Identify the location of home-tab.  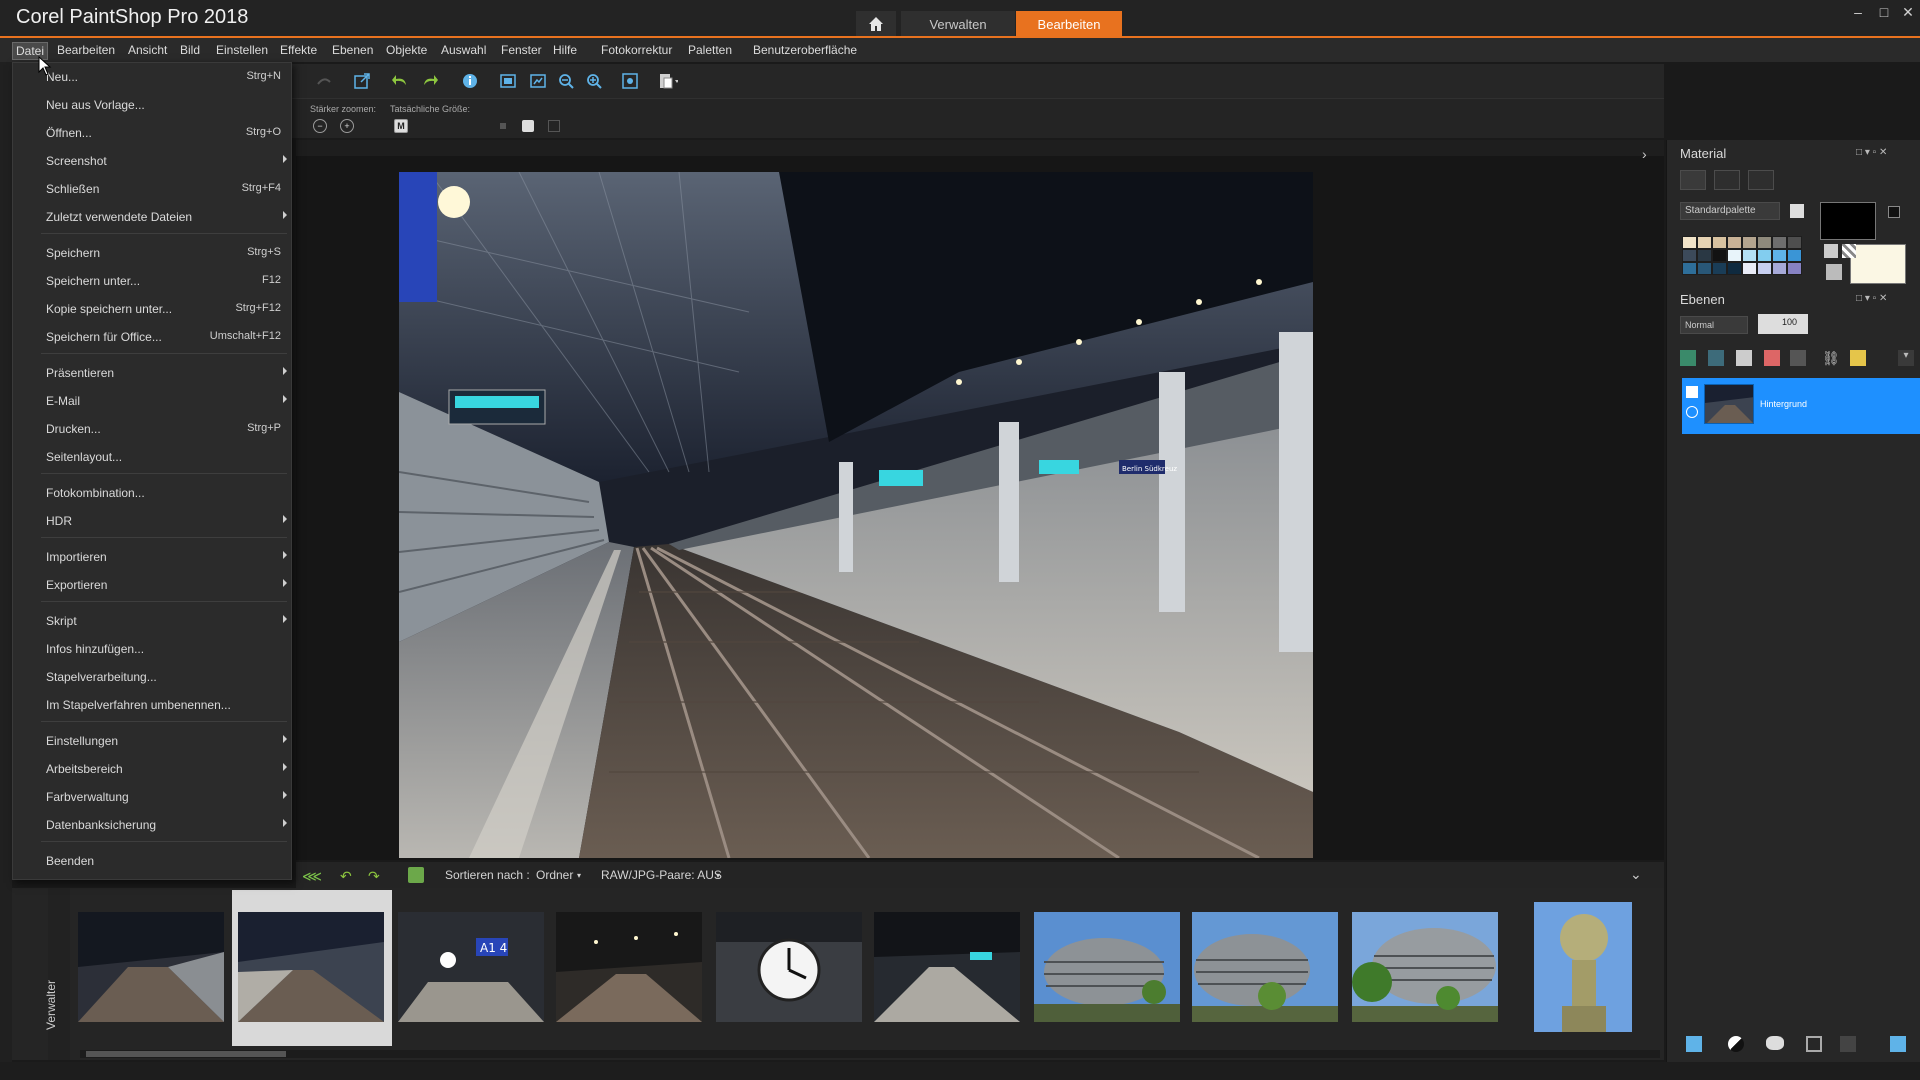
(876, 24).